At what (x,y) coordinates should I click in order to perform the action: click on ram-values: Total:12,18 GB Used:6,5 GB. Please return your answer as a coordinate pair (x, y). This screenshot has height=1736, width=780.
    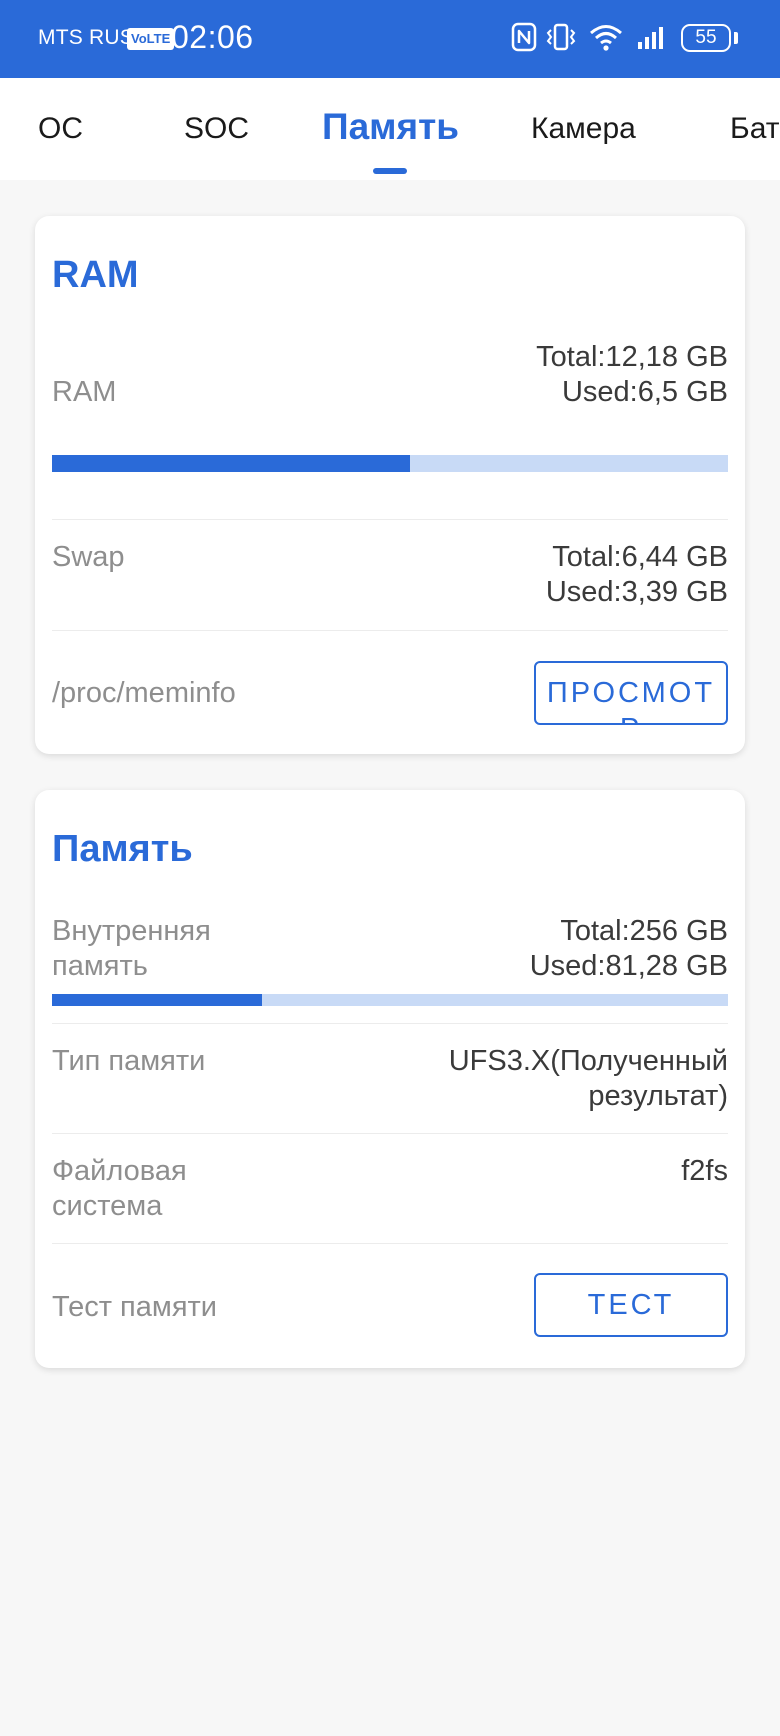
    Looking at the image, I should click on (632, 375).